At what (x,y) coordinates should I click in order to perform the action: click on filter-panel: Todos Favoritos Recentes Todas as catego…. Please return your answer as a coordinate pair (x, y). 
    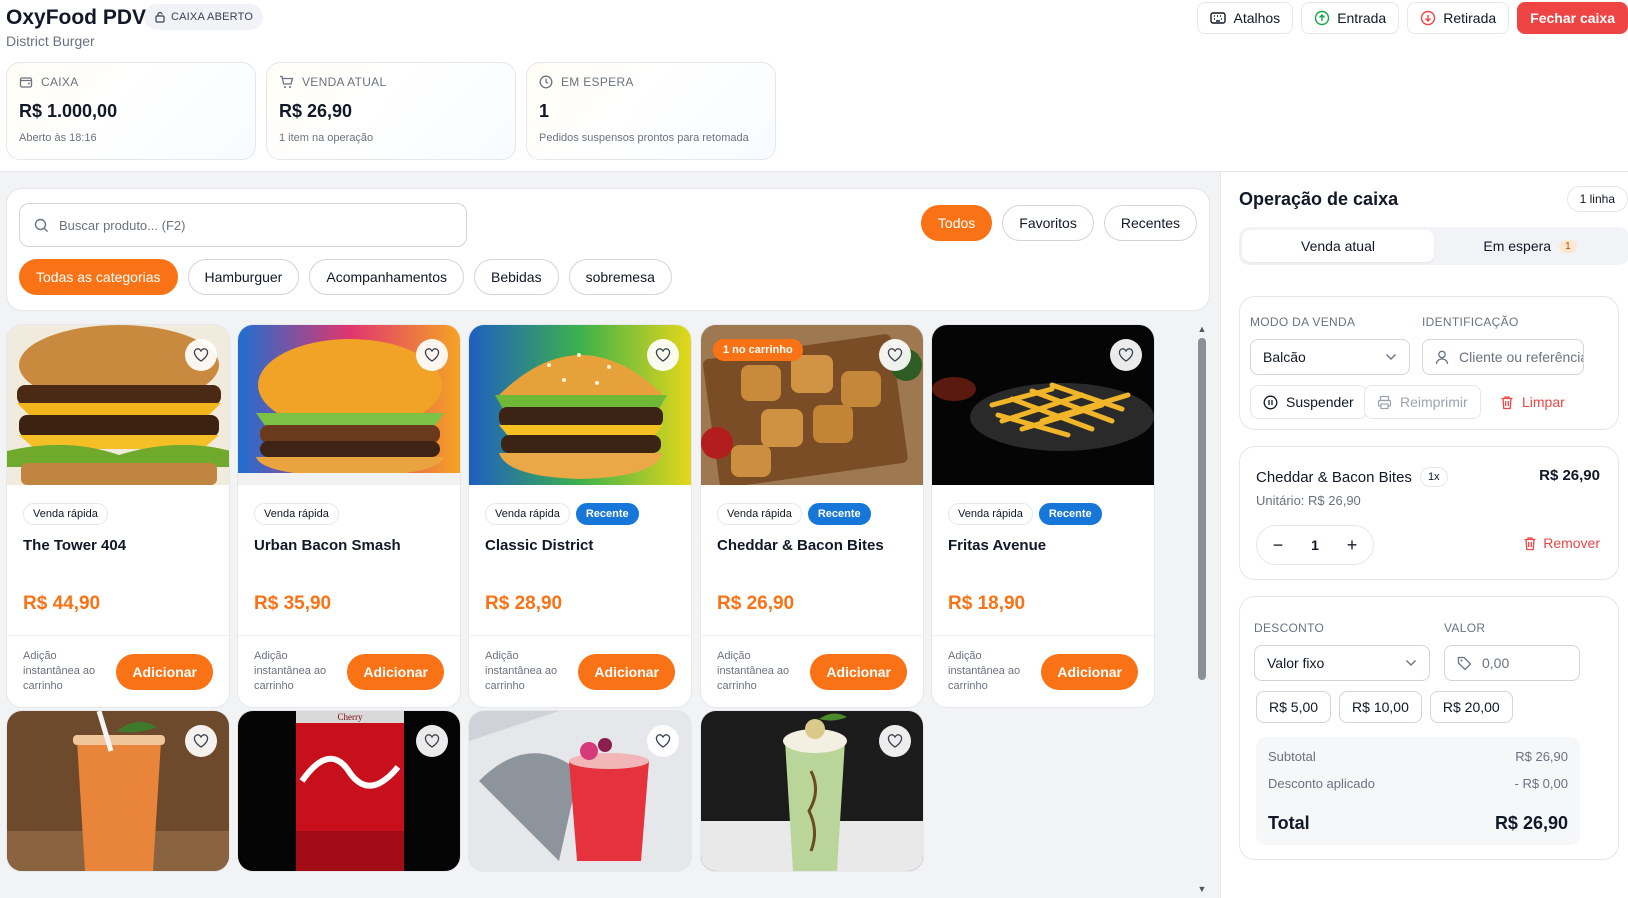
    Looking at the image, I should click on (608, 249).